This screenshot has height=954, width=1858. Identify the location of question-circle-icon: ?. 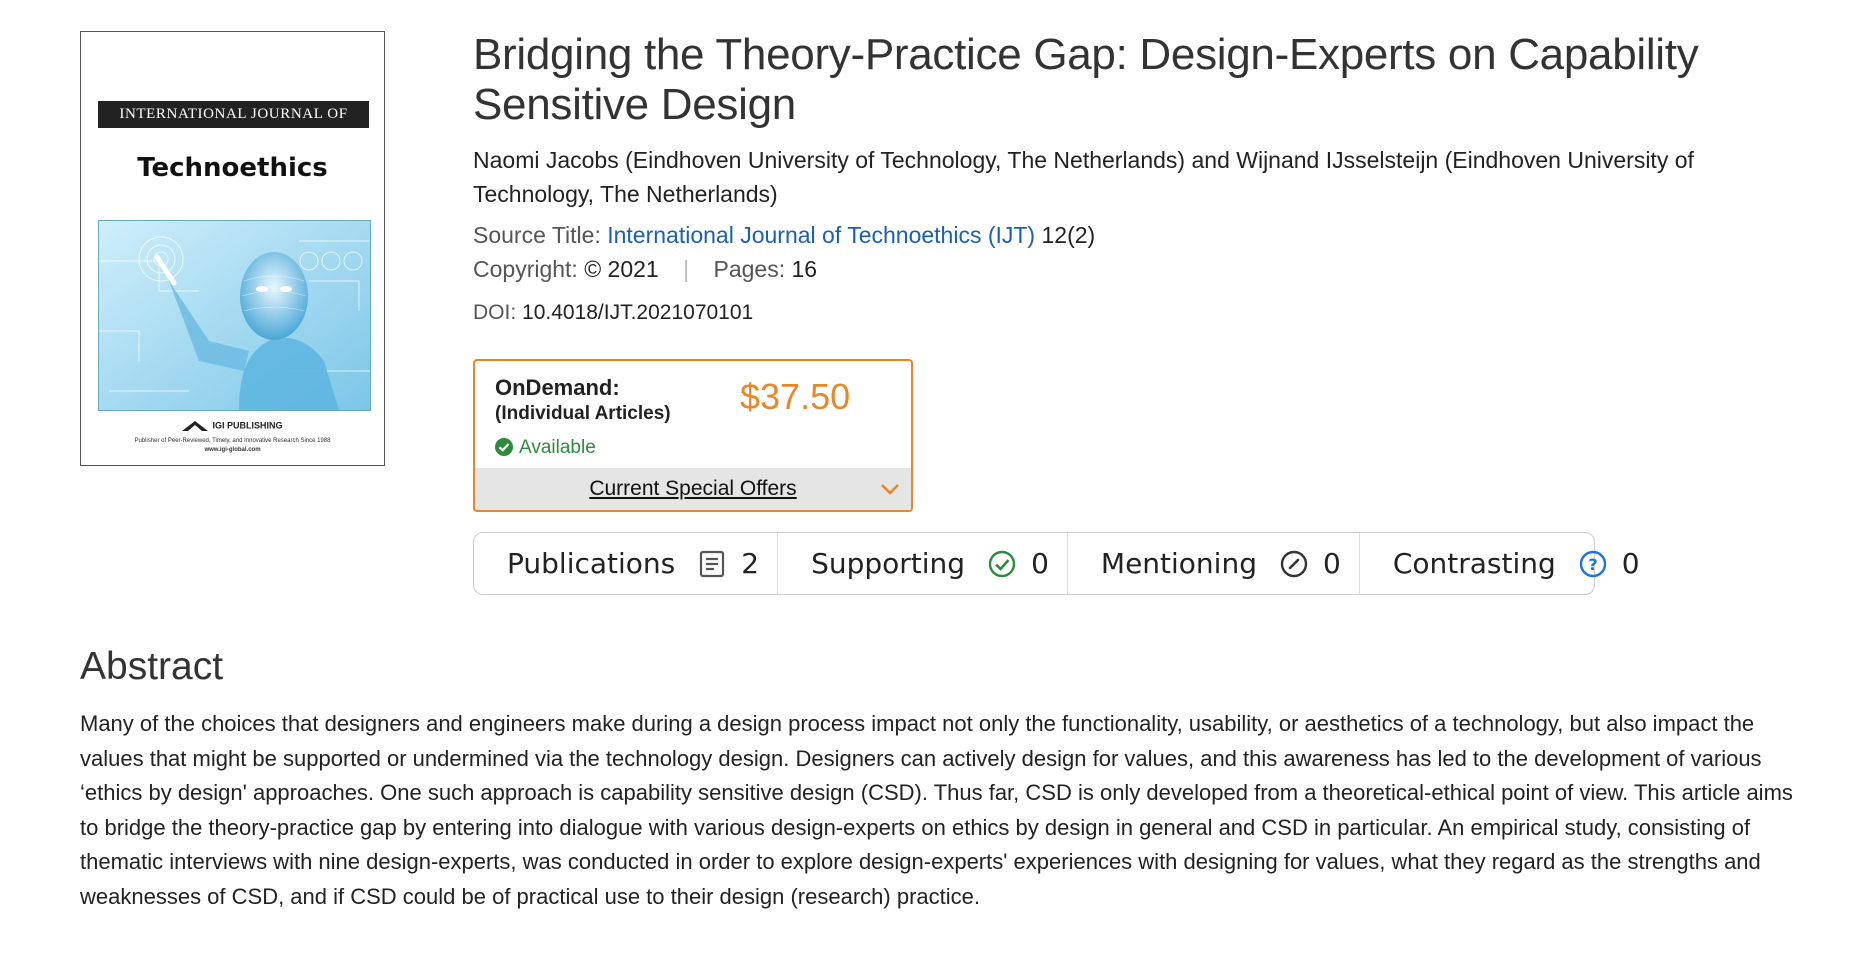
(1592, 563).